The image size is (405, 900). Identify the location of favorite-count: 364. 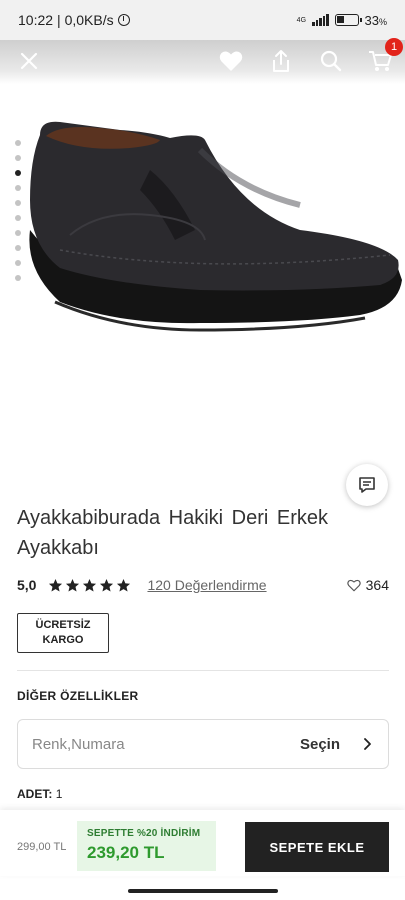
(367, 585).